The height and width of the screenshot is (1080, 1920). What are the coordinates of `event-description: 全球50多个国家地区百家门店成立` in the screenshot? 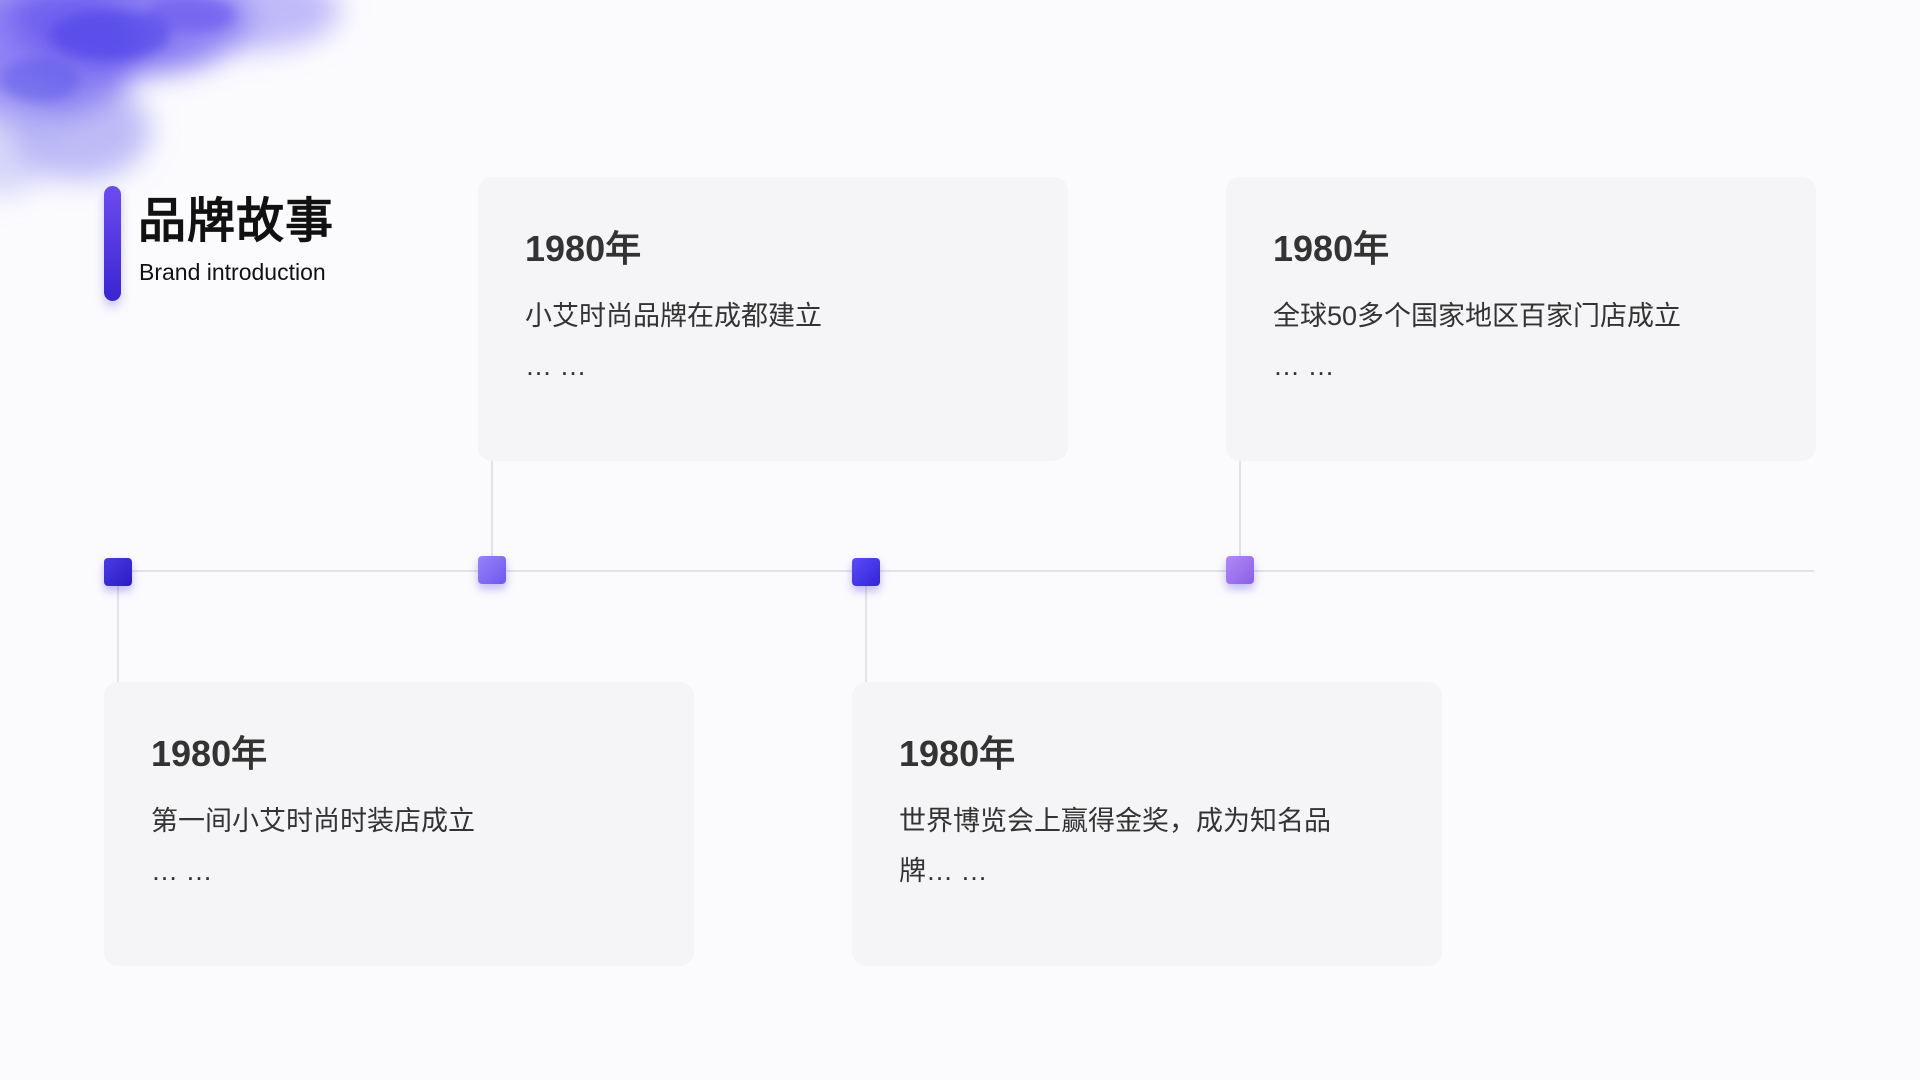 It's located at (1477, 316).